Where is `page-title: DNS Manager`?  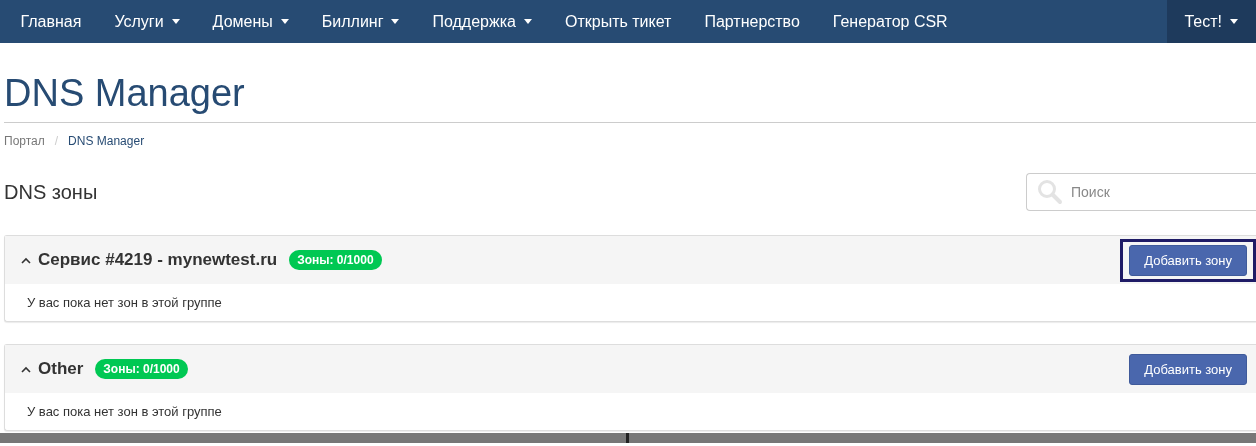 page-title: DNS Manager is located at coordinates (630, 97).